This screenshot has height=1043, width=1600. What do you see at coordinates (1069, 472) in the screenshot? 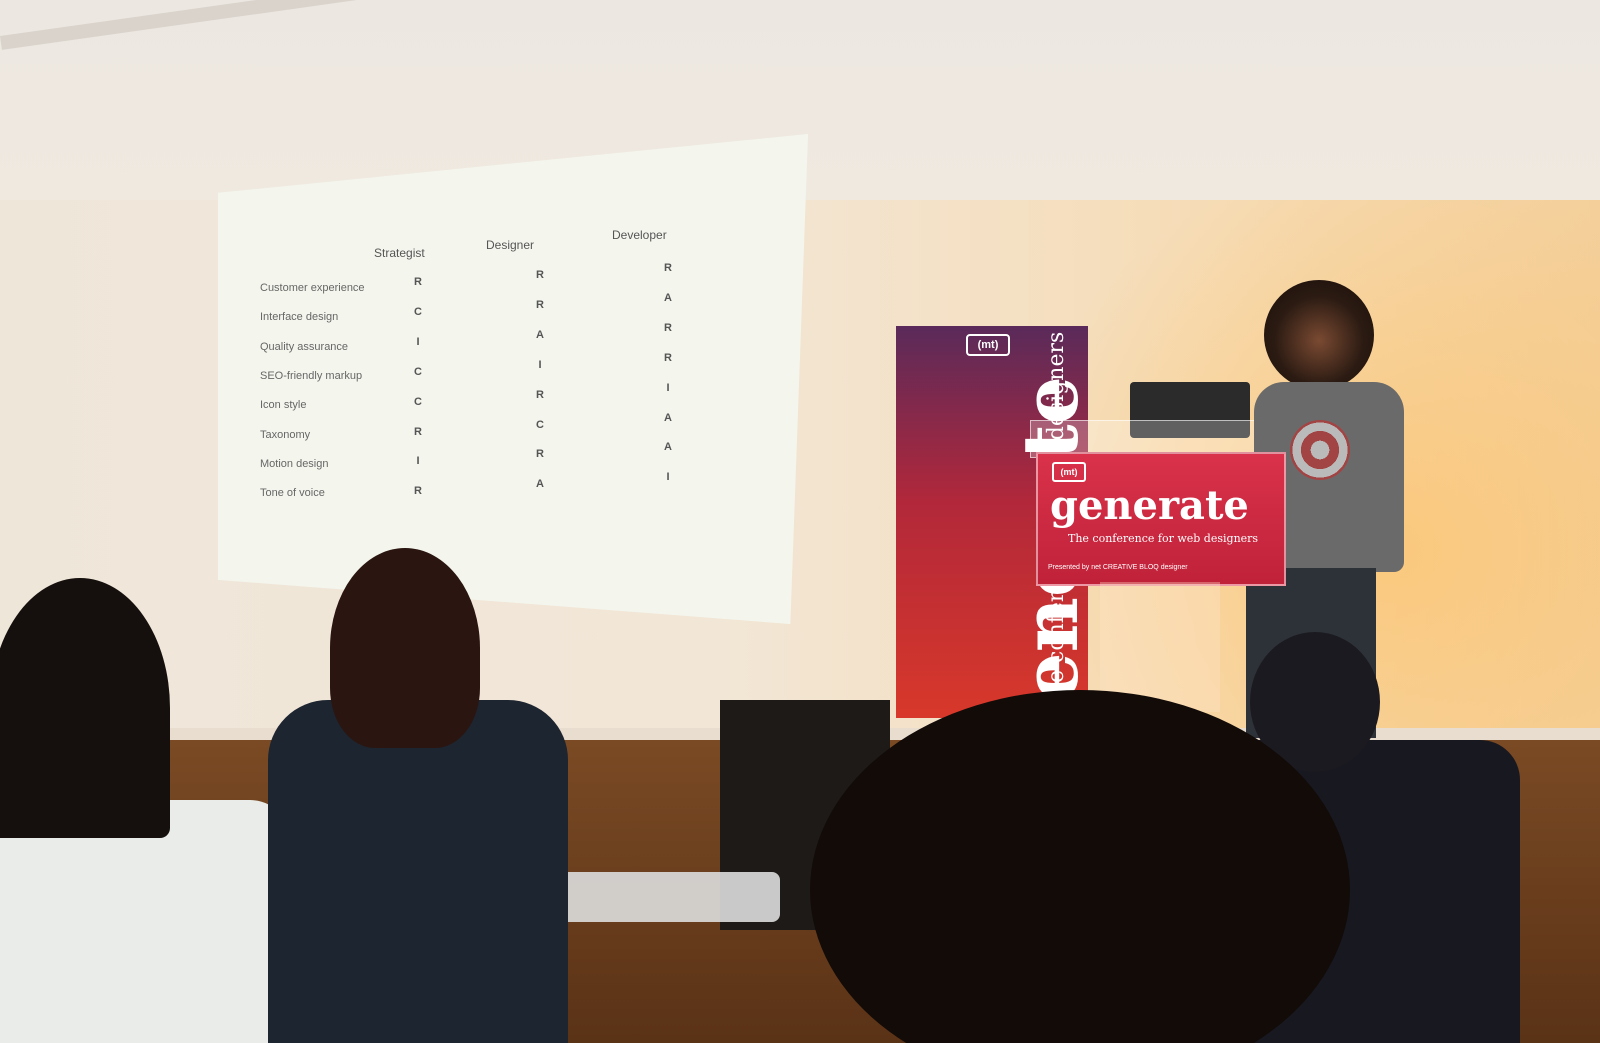
I see `podium-mt-logo: (mt)` at bounding box center [1069, 472].